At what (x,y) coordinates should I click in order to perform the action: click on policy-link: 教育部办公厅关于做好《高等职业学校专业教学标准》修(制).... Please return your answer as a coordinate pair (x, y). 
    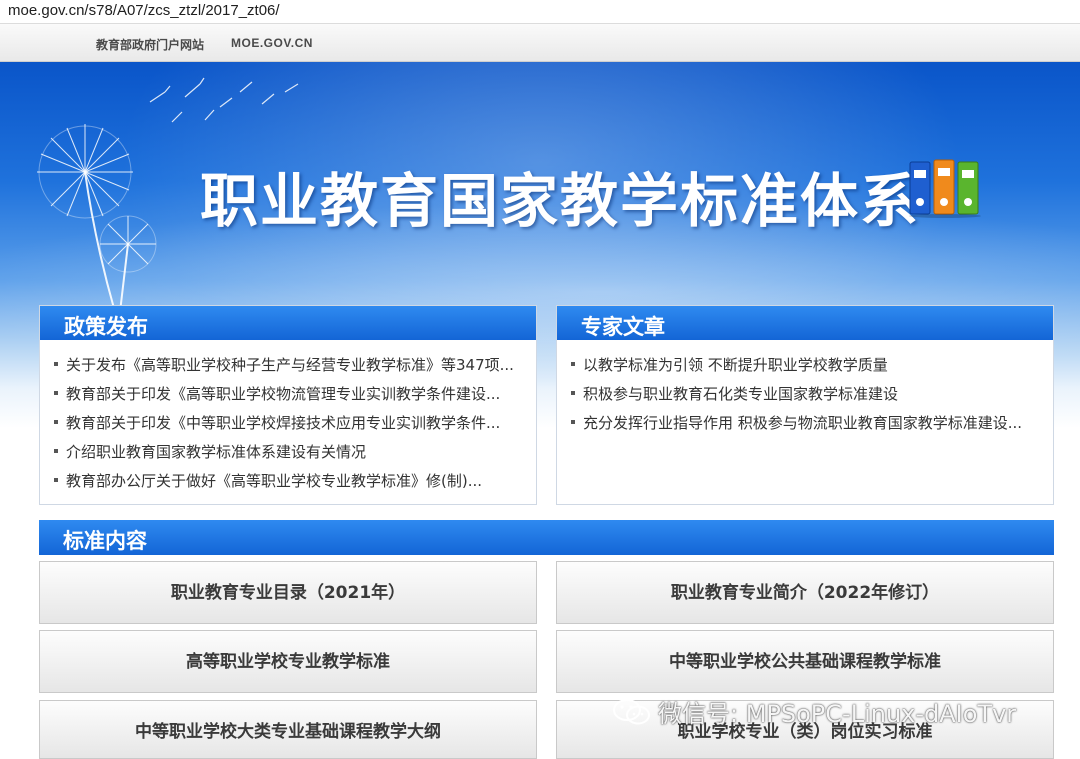
    Looking at the image, I should click on (274, 481).